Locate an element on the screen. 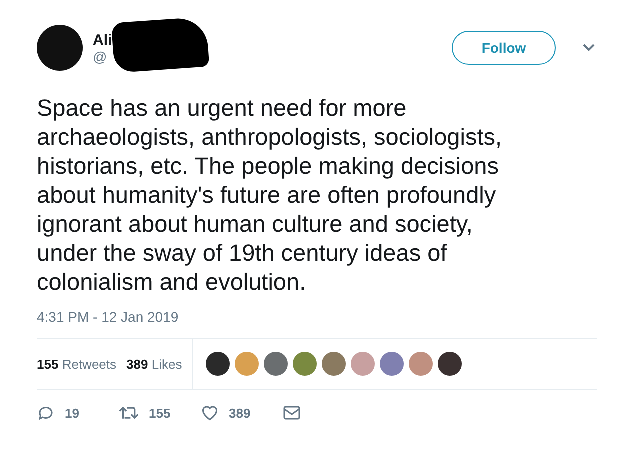 The width and height of the screenshot is (633, 469). reply-icon is located at coordinates (46, 413).